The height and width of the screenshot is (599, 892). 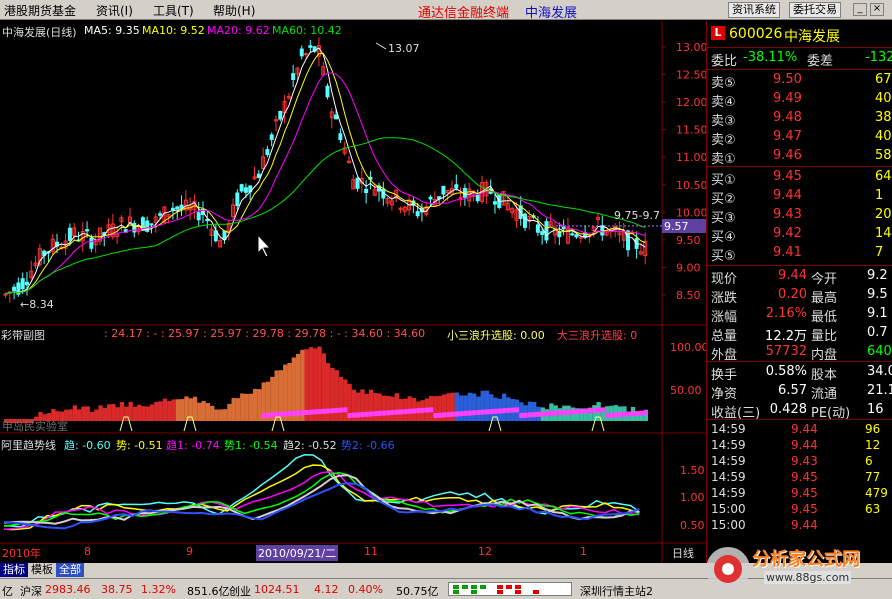 I want to click on index1-change: 38.75, so click(x=117, y=589).